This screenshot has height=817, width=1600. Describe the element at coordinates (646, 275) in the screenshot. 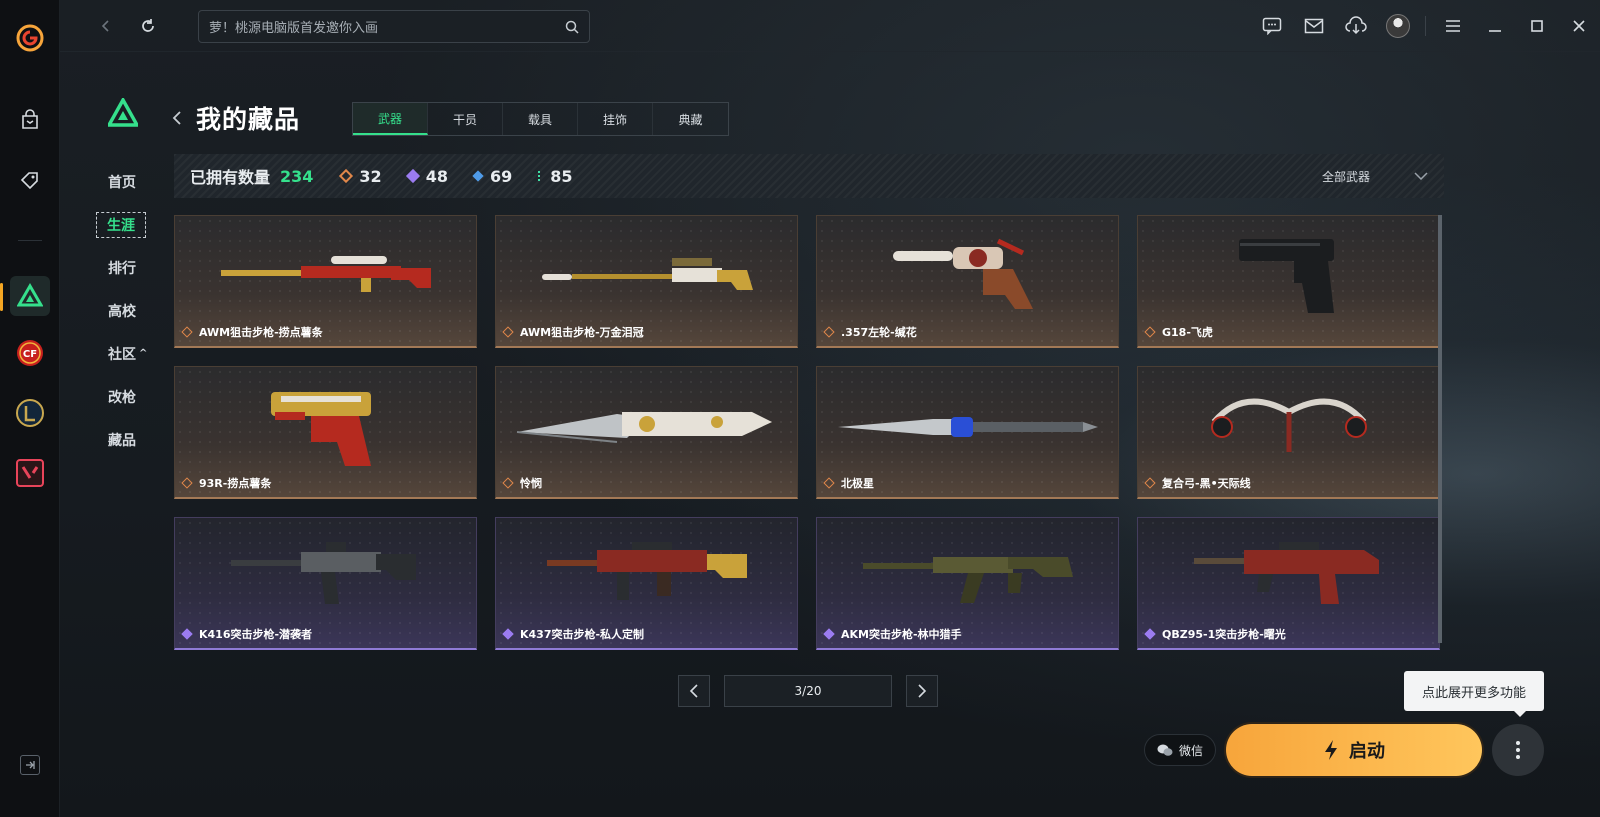

I see `sniper-rifle-image` at that location.